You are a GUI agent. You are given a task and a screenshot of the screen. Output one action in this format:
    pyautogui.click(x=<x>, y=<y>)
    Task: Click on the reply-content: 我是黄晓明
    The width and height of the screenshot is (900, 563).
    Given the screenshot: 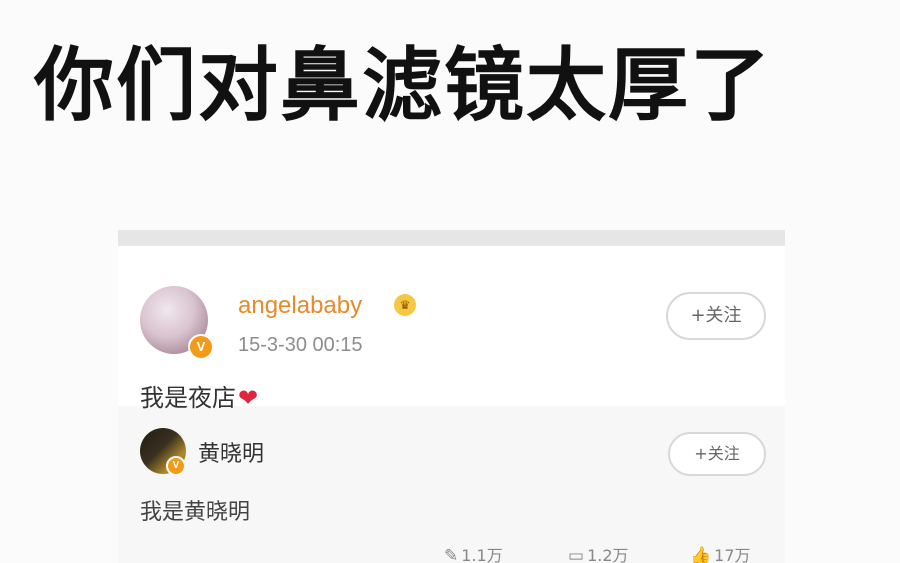 What is the action you would take?
    pyautogui.click(x=195, y=512)
    